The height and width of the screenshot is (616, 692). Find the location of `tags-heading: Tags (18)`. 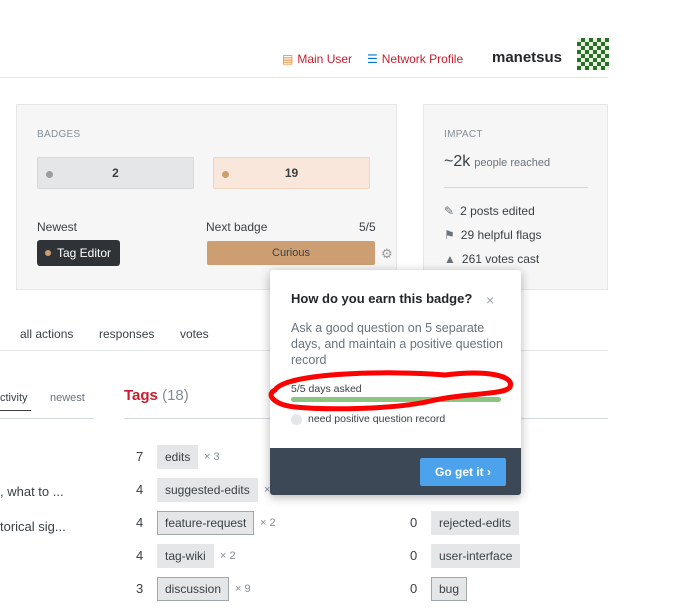

tags-heading: Tags (18) is located at coordinates (156, 395).